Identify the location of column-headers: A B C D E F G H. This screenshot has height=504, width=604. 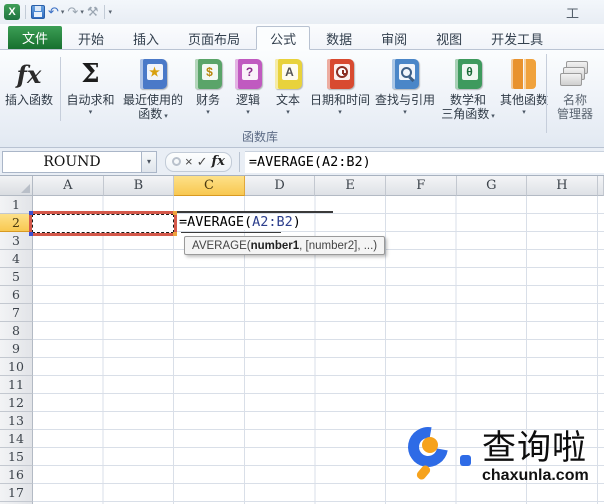
(302, 186).